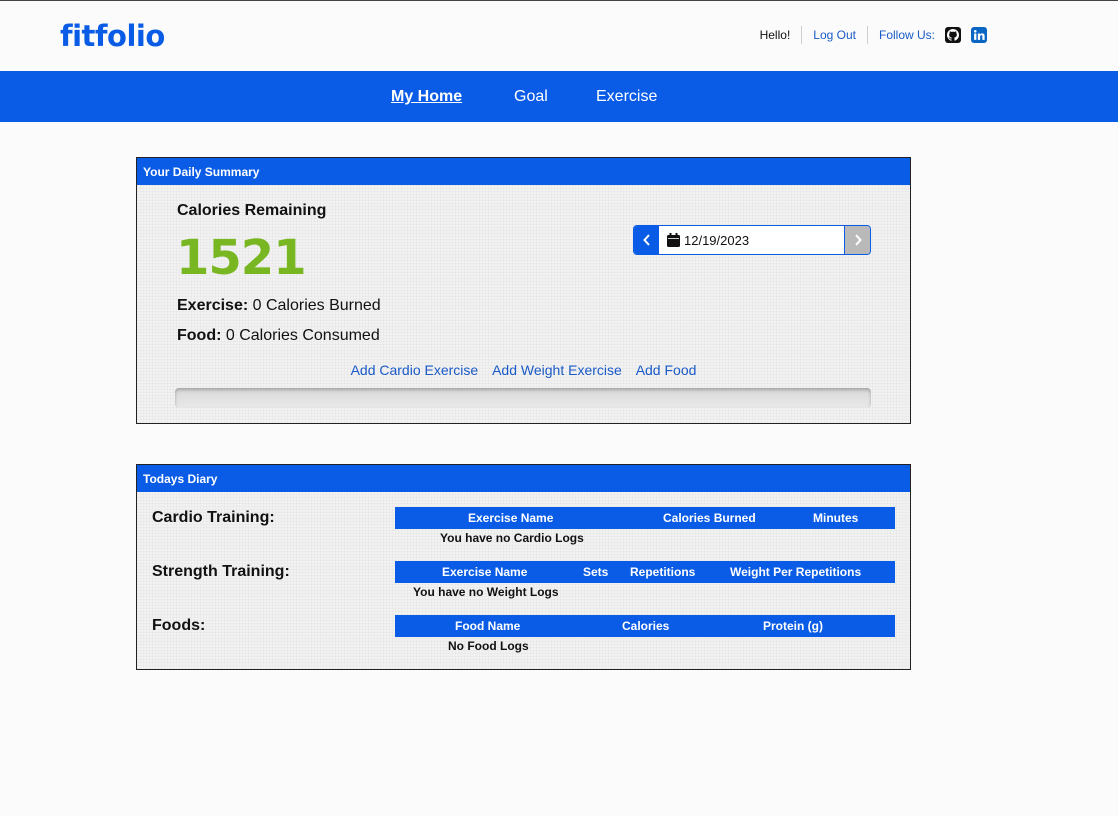  I want to click on cardio-section-title: Cardio Training:, so click(213, 517).